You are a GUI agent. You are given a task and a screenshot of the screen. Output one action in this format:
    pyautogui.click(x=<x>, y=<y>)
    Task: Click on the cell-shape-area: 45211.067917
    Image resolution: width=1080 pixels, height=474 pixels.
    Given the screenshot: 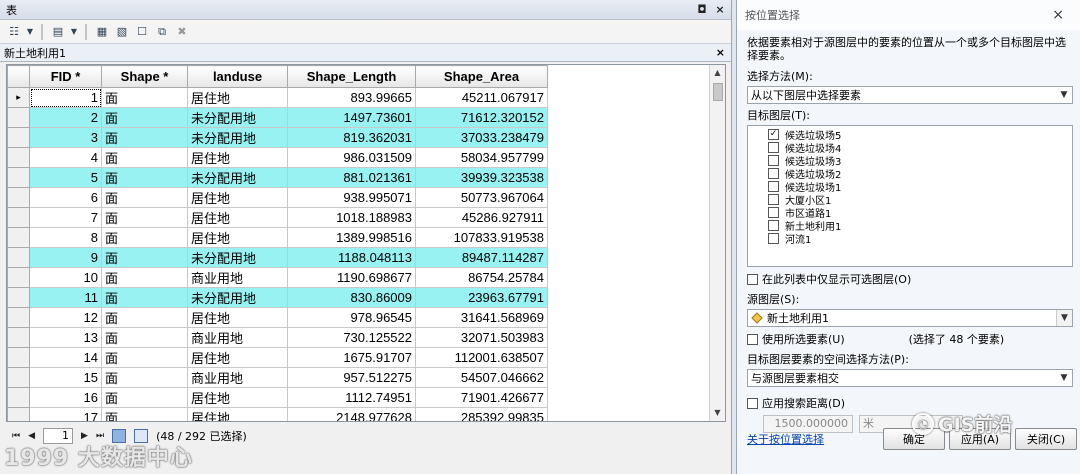 What is the action you would take?
    pyautogui.click(x=481, y=97)
    